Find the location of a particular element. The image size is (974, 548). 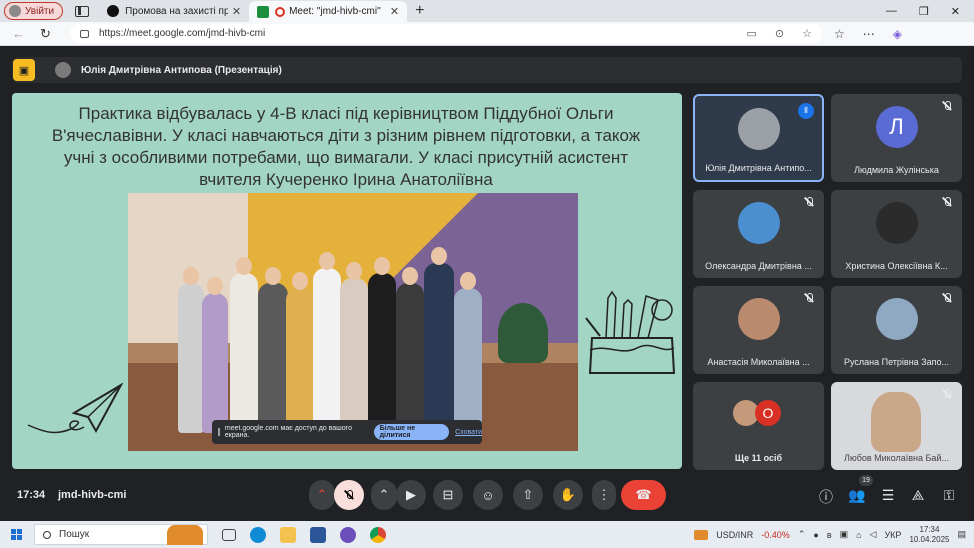

hang-up-icon: ☎ is located at coordinates (643, 494).